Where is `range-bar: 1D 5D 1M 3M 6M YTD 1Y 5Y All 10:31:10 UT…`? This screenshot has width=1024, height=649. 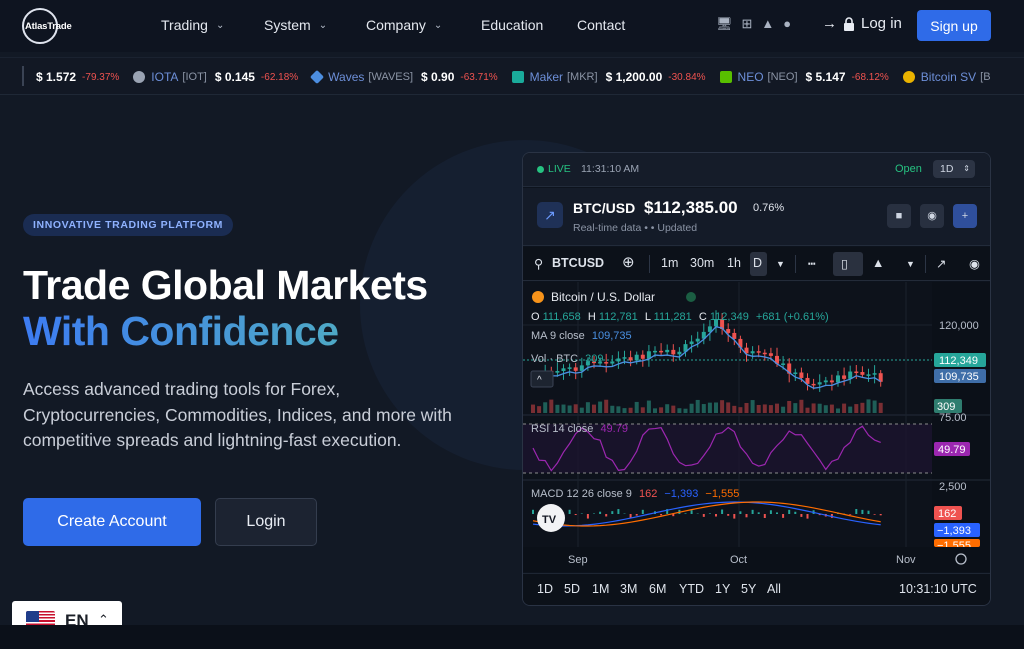
range-bar: 1D 5D 1M 3M 6M YTD 1Y 5Y All 10:31:10 UT… is located at coordinates (756, 589).